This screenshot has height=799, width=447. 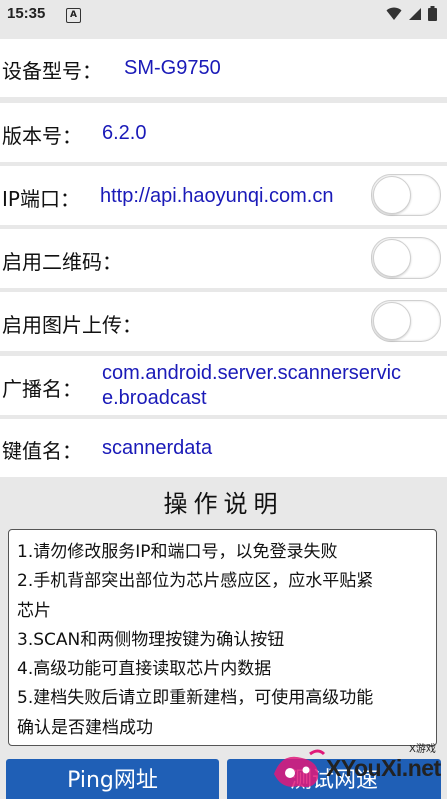 What do you see at coordinates (154, 398) in the screenshot?
I see `broadcast-value-line2: e.broadcast` at bounding box center [154, 398].